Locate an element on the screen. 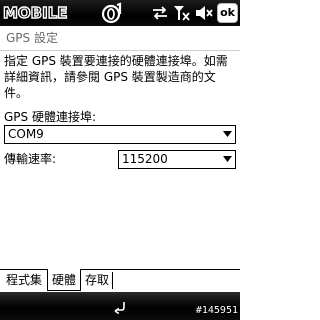 Image resolution: width=320 pixels, height=320 pixels. page-title: GPS 設定 is located at coordinates (120, 38).